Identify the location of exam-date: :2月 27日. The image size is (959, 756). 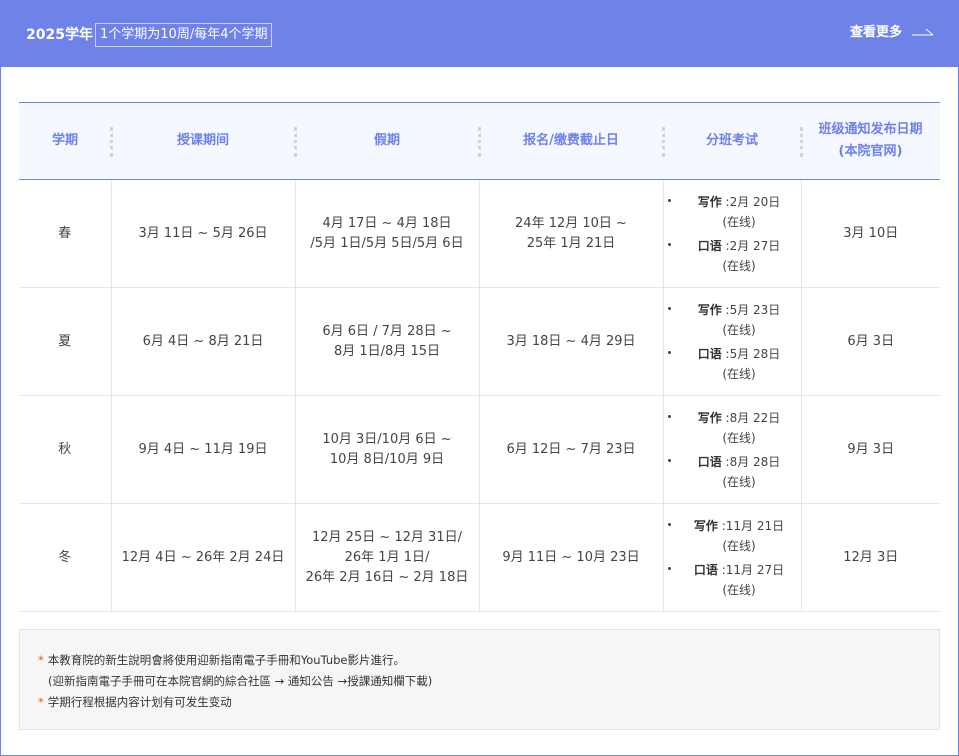
(751, 245).